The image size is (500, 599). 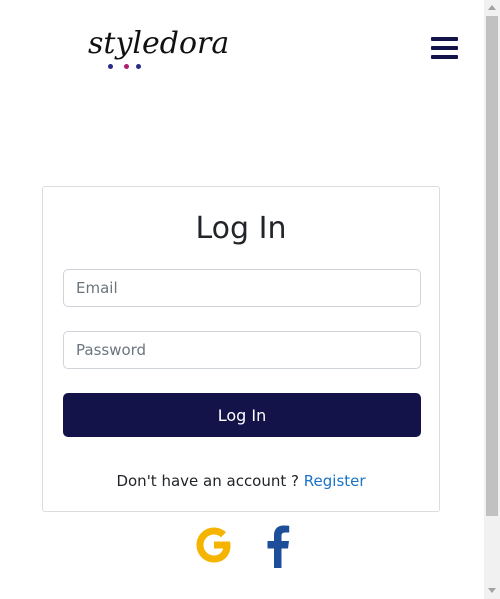 I want to click on styledora-logo: styledora, so click(x=157, y=49).